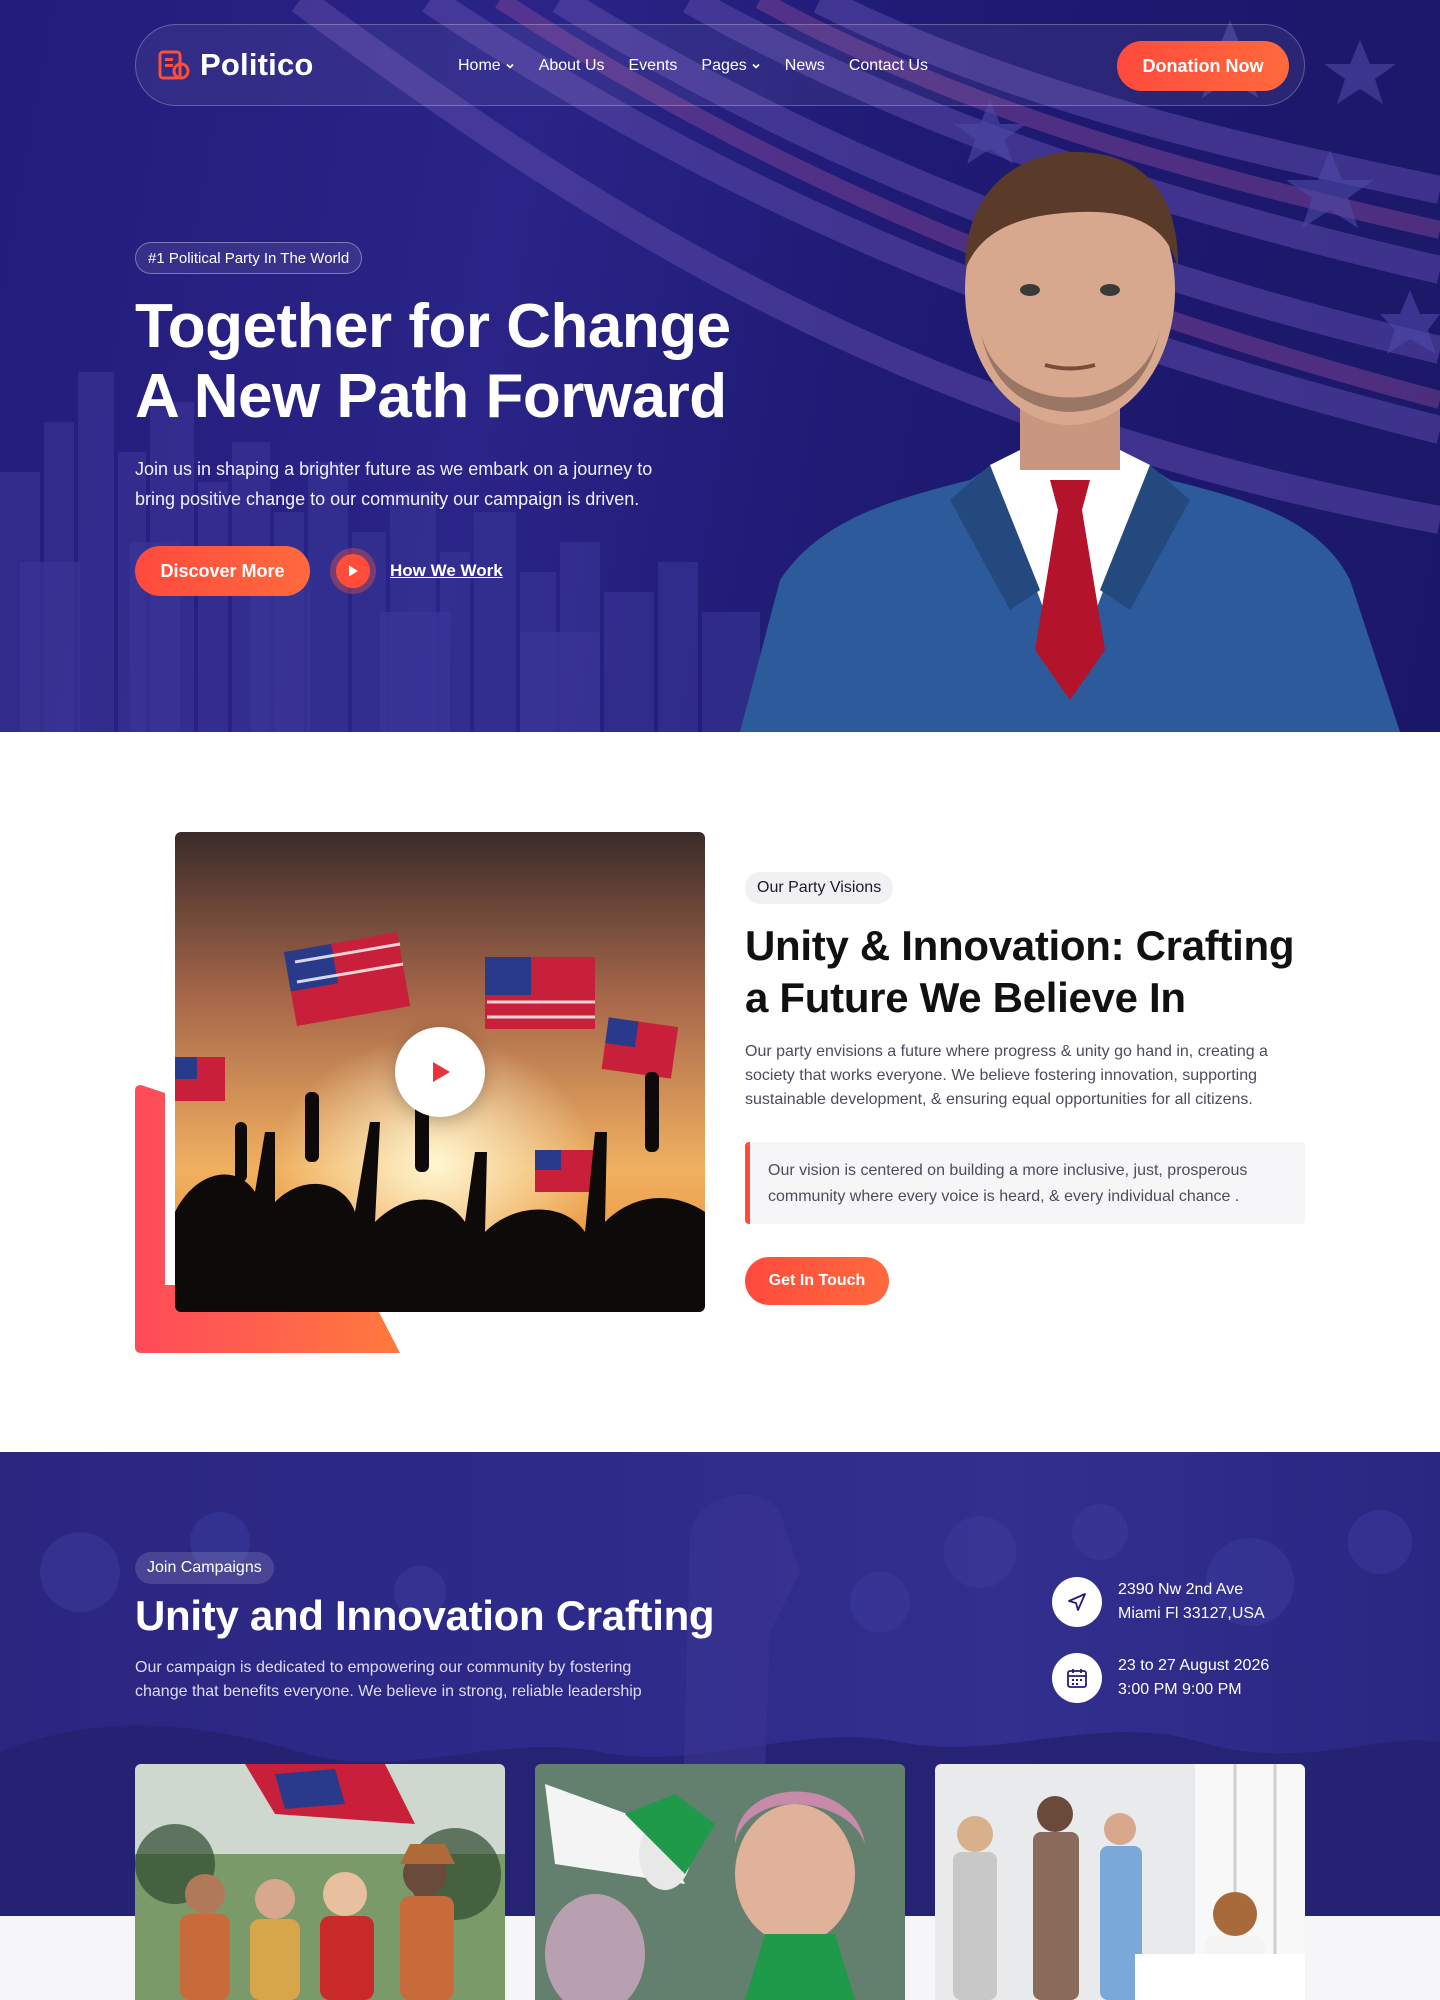  What do you see at coordinates (1180, 1689) in the screenshot?
I see `date-line: 3:00 PM 9:00 PM` at bounding box center [1180, 1689].